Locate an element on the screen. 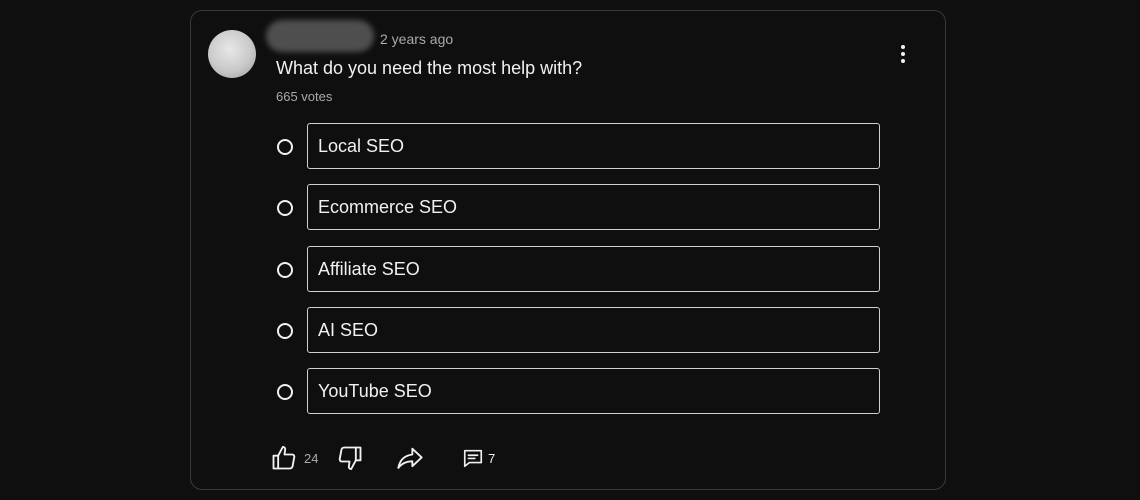 This screenshot has height=500, width=1140. poll-option-label: AI SEO is located at coordinates (593, 330).